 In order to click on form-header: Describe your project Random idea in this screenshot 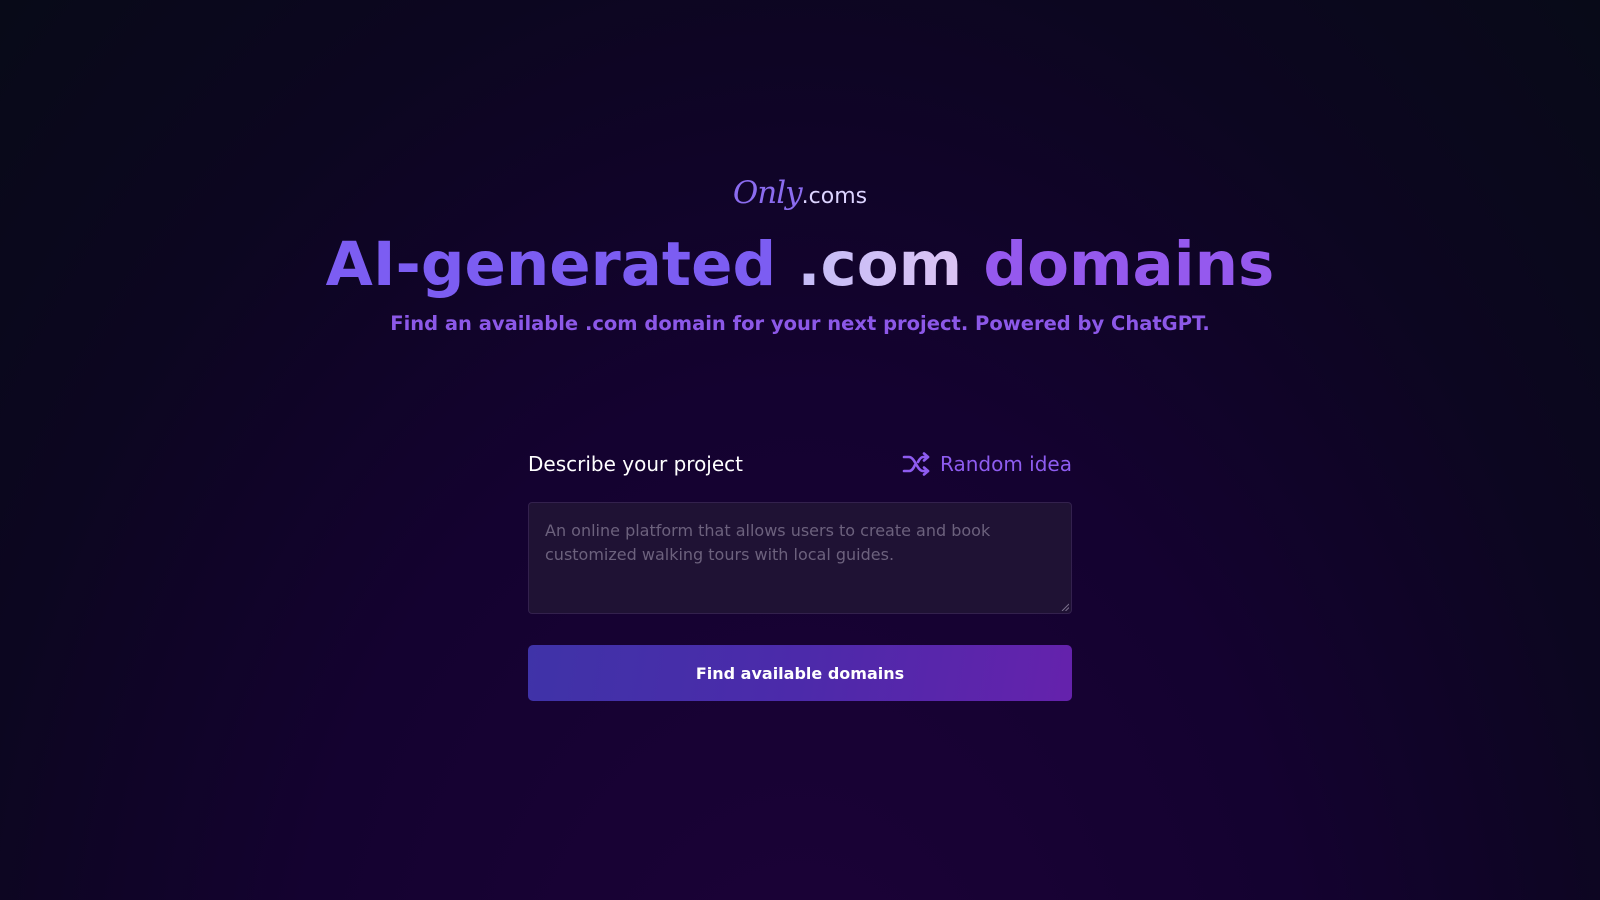, I will do `click(800, 464)`.